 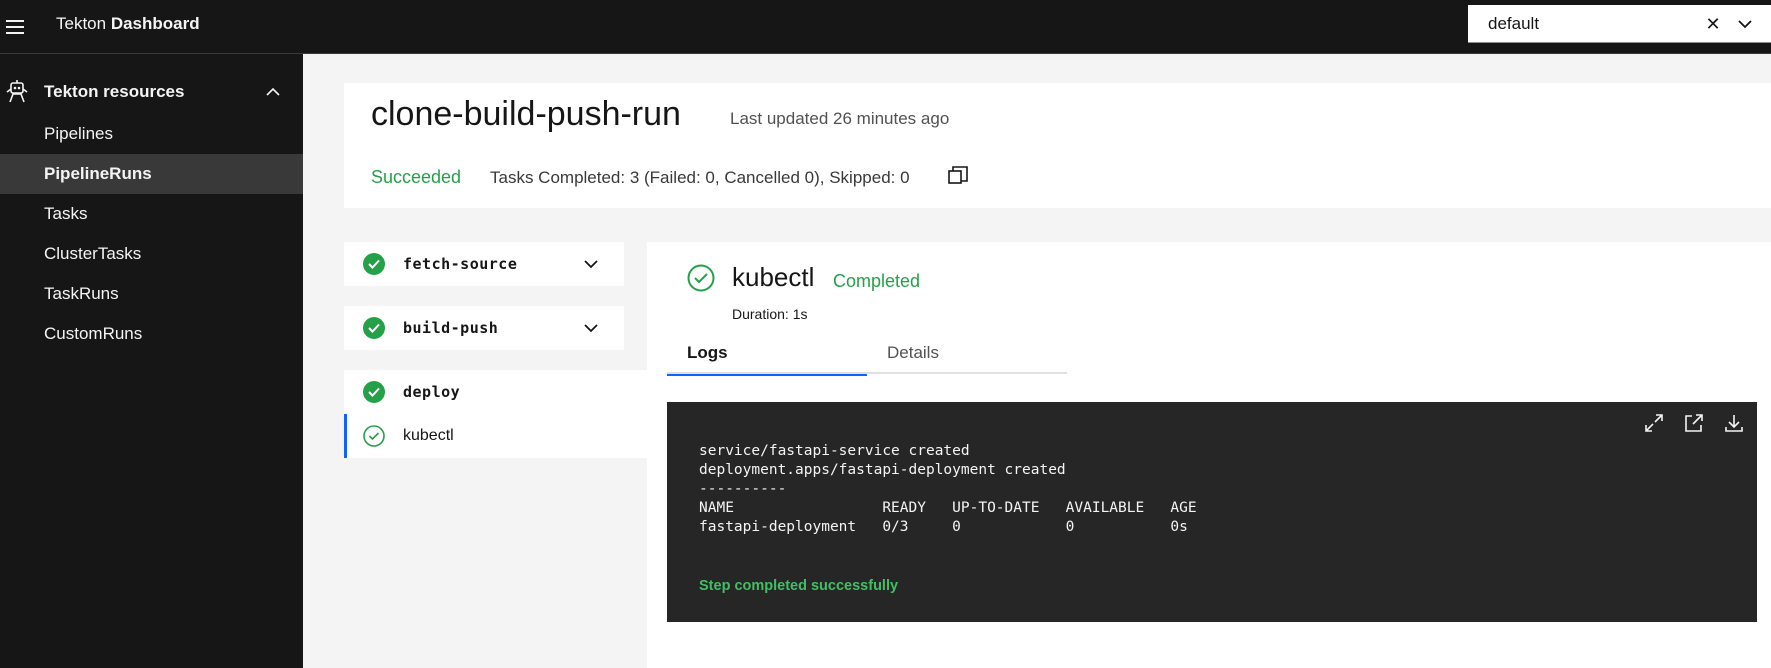 What do you see at coordinates (114, 91) in the screenshot?
I see `sidebar-section-label: Tekton resources` at bounding box center [114, 91].